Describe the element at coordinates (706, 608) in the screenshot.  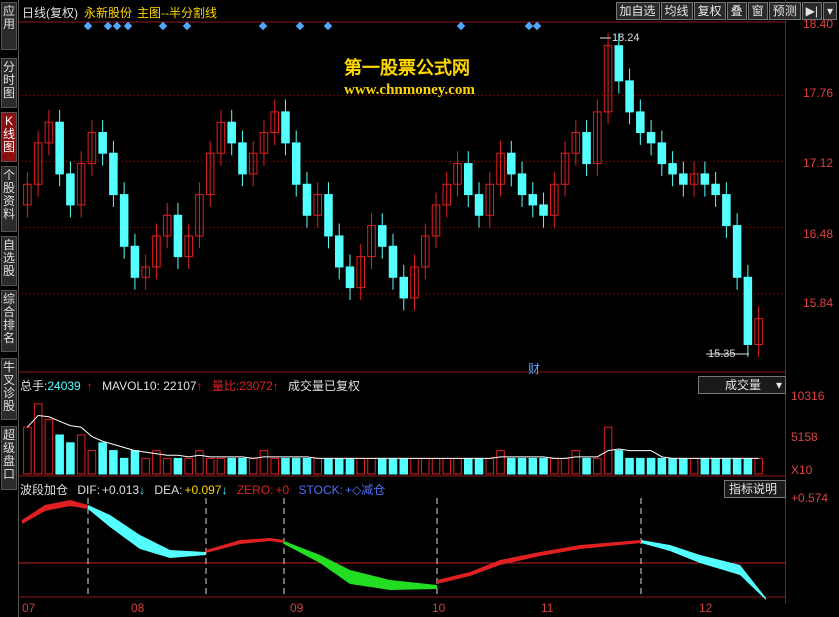
I see `month-label-12: 12` at that location.